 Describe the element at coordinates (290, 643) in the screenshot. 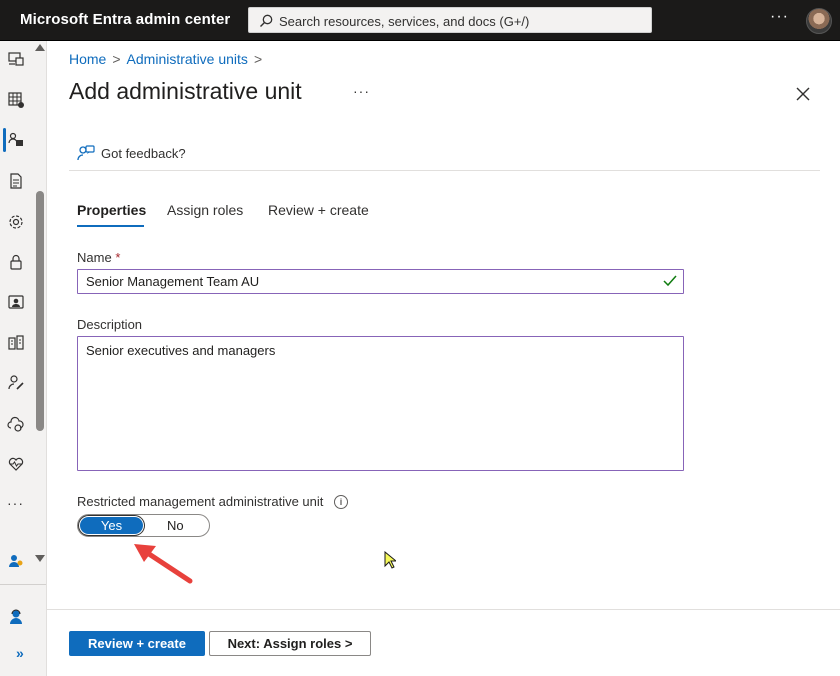

I see `next-assign-roles-button: Next: Assign roles >` at that location.